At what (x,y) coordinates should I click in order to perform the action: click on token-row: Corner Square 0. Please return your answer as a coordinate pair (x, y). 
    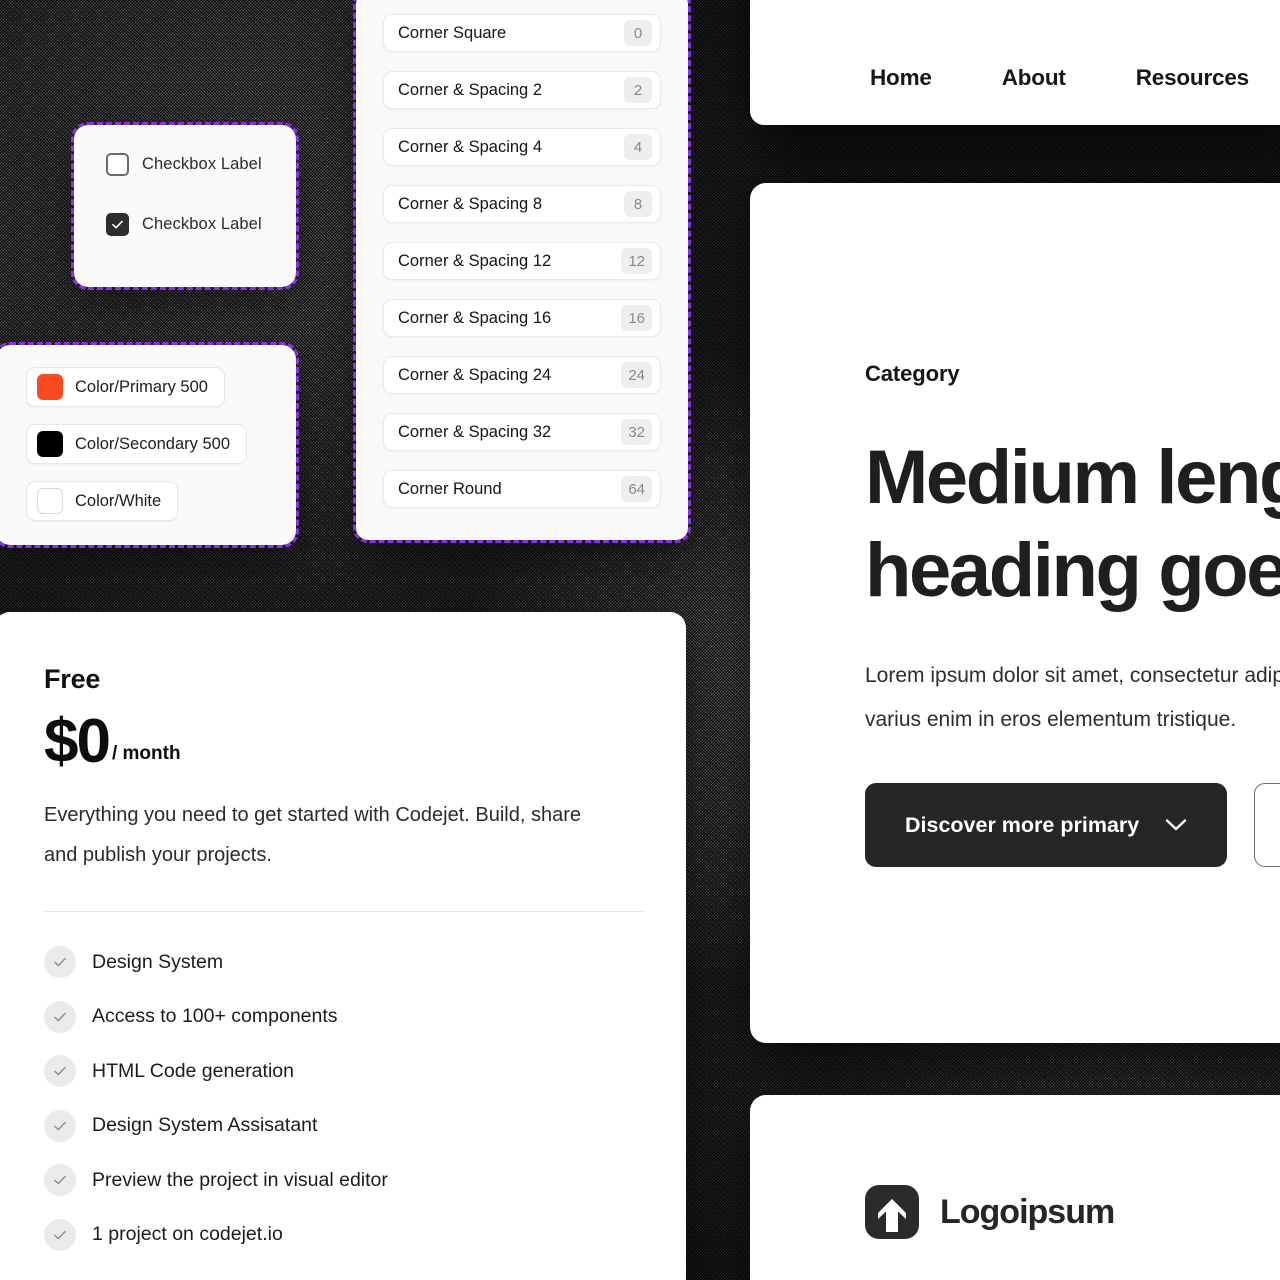
    Looking at the image, I should click on (522, 33).